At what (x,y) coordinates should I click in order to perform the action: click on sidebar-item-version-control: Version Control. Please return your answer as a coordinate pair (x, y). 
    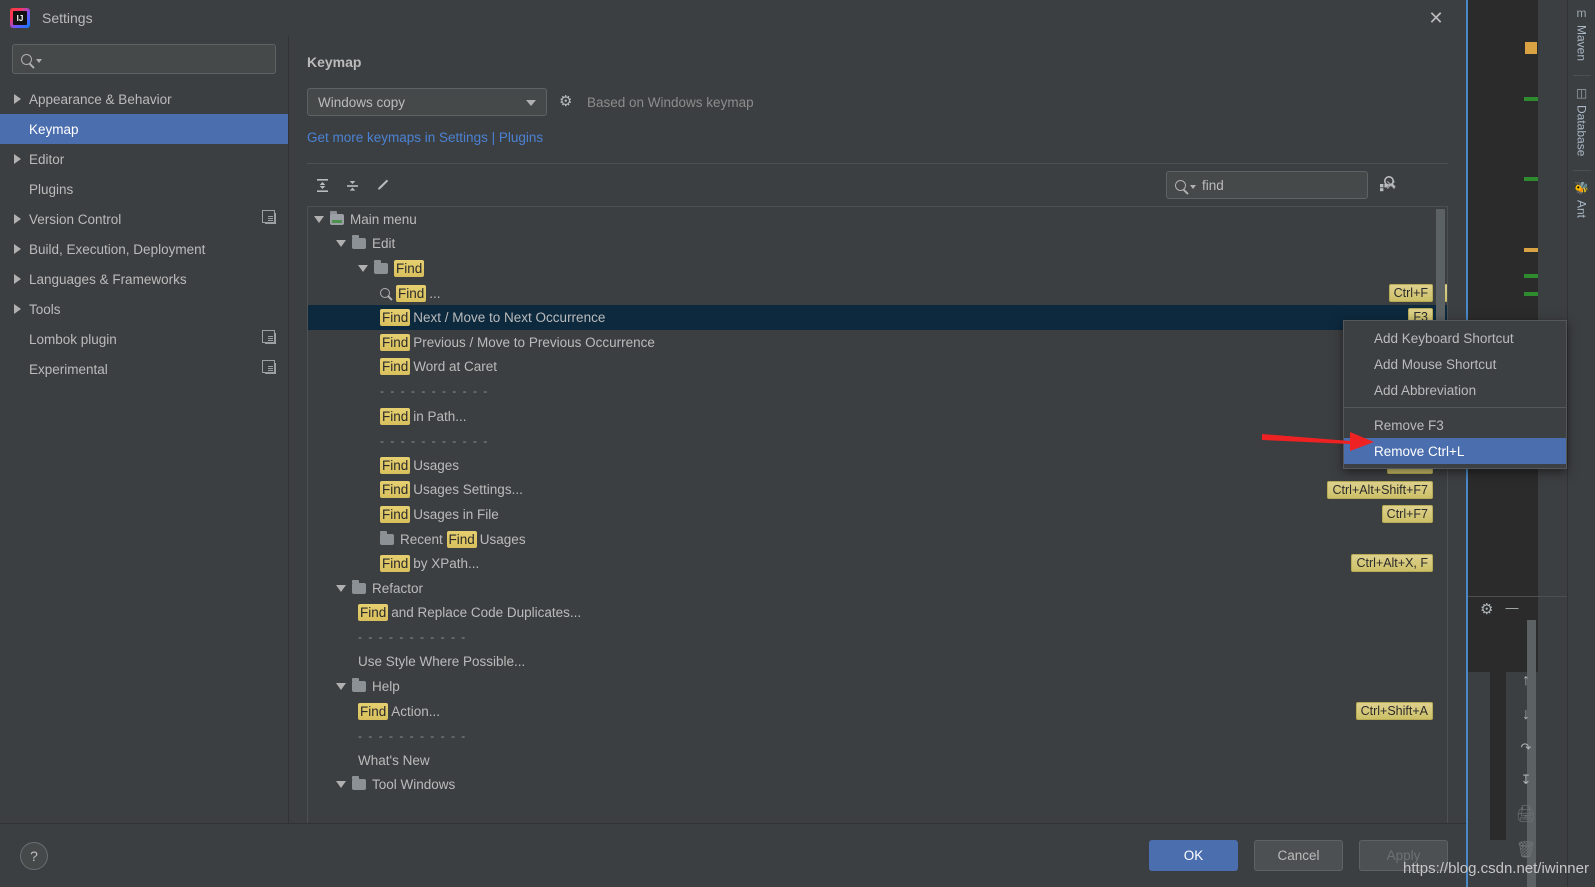
    Looking at the image, I should click on (144, 219).